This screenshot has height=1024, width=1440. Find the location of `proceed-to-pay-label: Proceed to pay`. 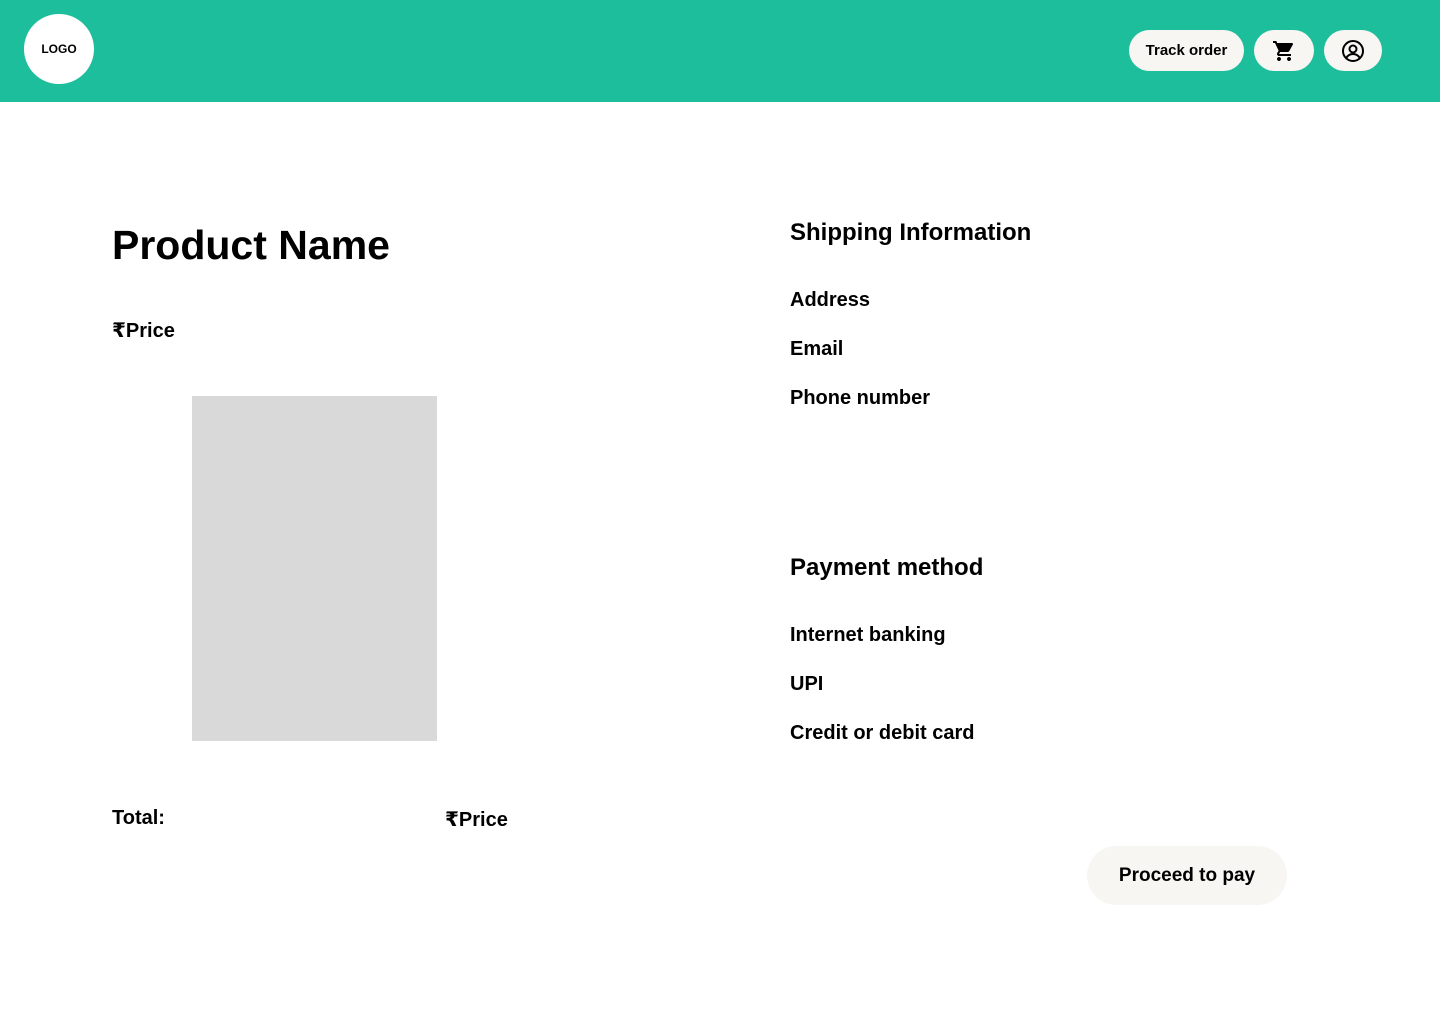

proceed-to-pay-label: Proceed to pay is located at coordinates (1187, 875).